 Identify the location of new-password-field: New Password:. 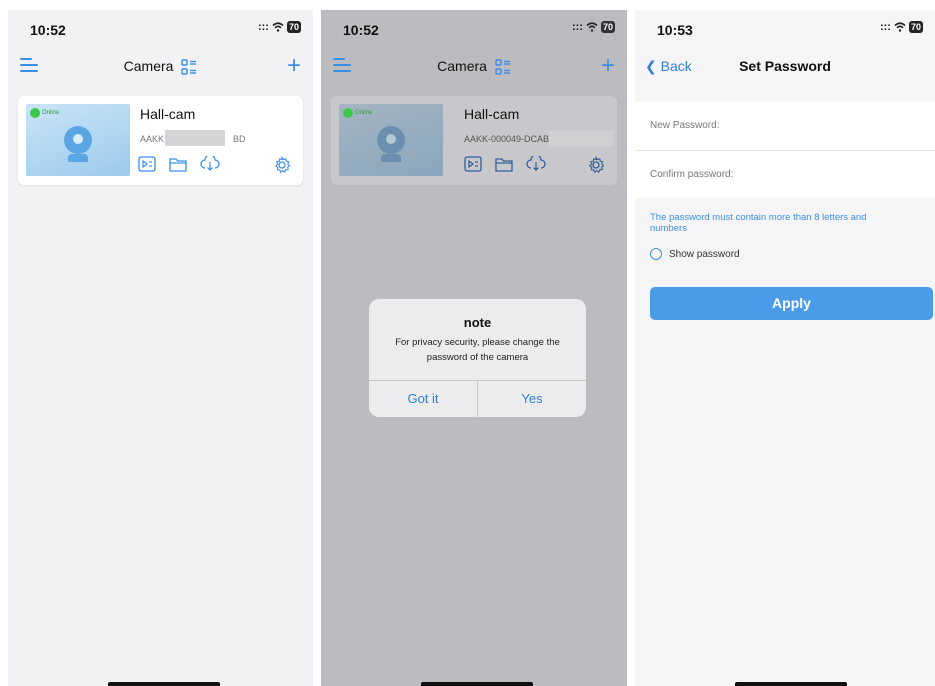
(785, 126).